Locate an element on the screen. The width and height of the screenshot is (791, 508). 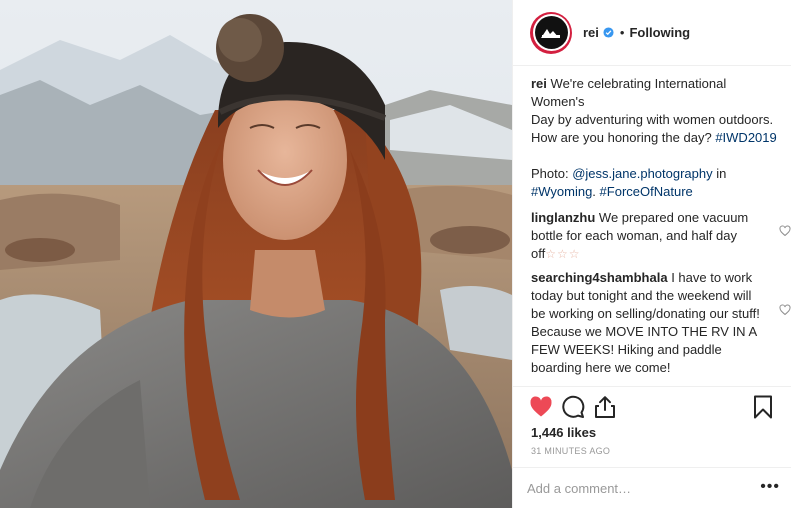
hashtag-iwd2019: #IWD2019 is located at coordinates (745, 137).